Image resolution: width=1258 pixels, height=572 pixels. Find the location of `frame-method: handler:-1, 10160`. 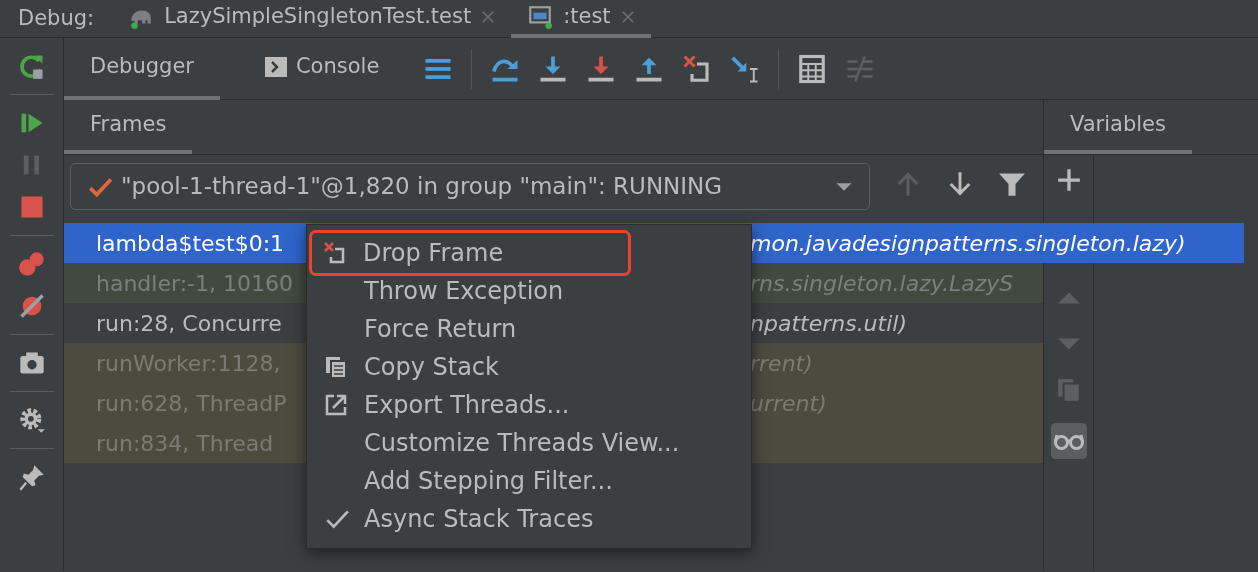

frame-method: handler:-1, 10160 is located at coordinates (195, 283).